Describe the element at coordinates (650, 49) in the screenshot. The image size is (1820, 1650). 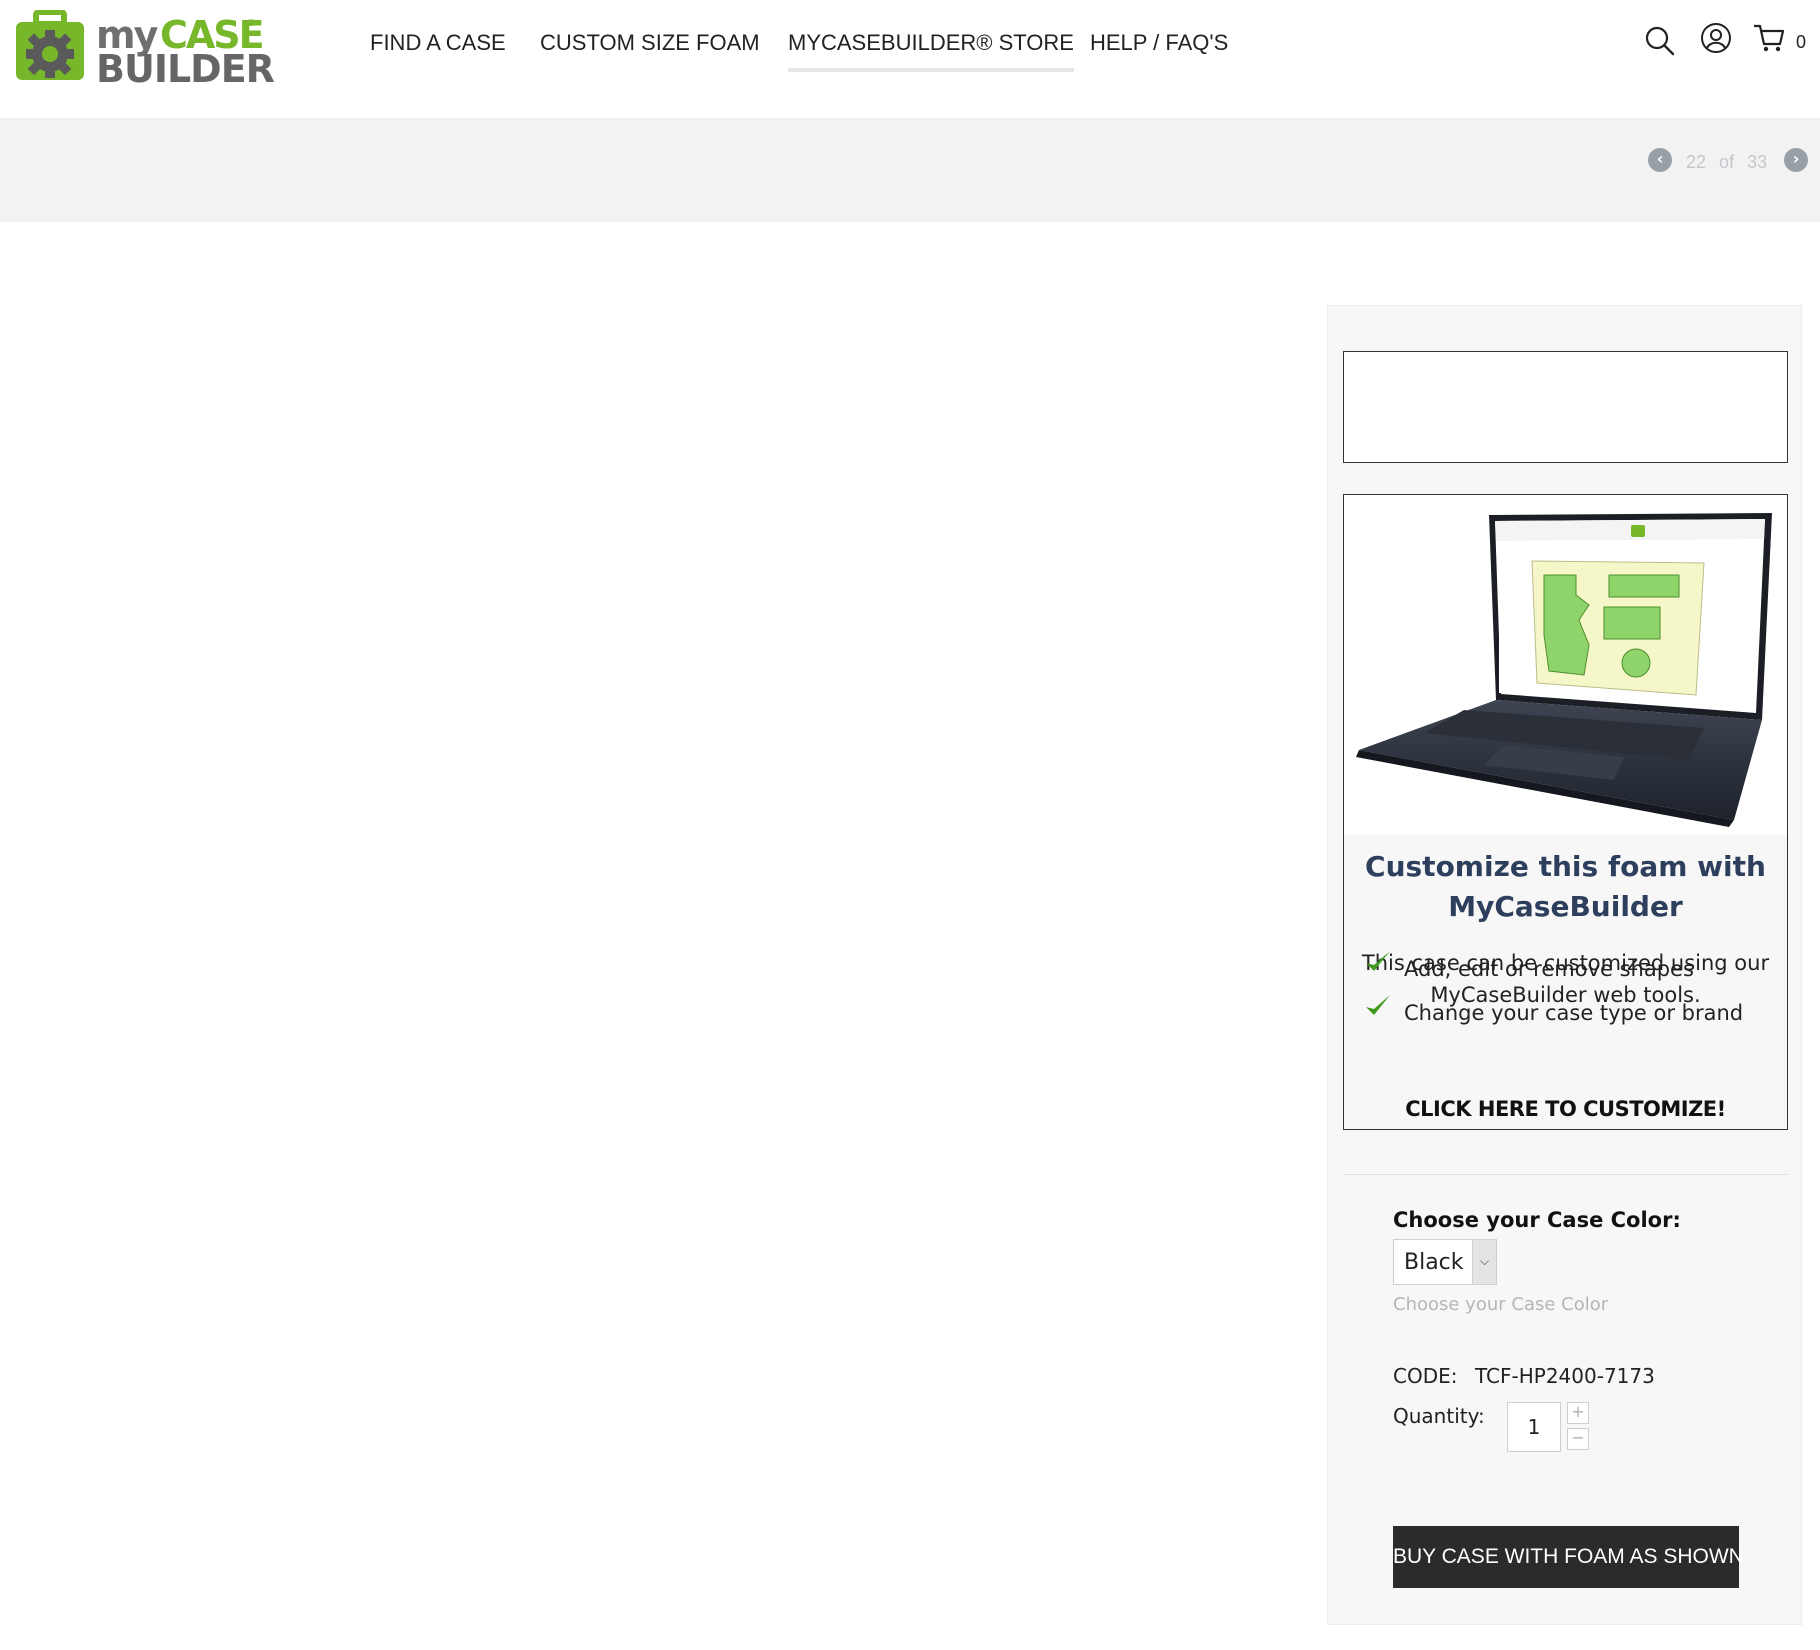
I see `nav-custom-size-foam: CUSTOM SIZE FOAM` at that location.